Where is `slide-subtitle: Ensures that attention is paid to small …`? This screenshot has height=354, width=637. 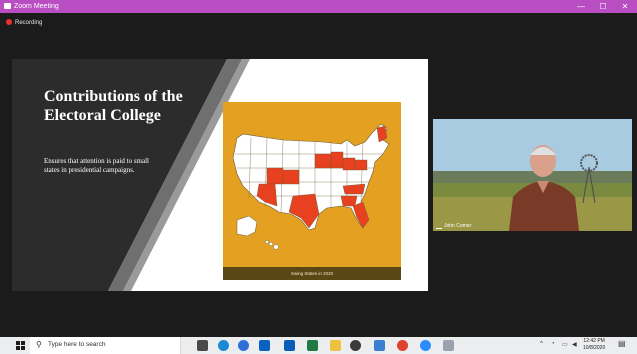 slide-subtitle: Ensures that attention is paid to small … is located at coordinates (96, 165).